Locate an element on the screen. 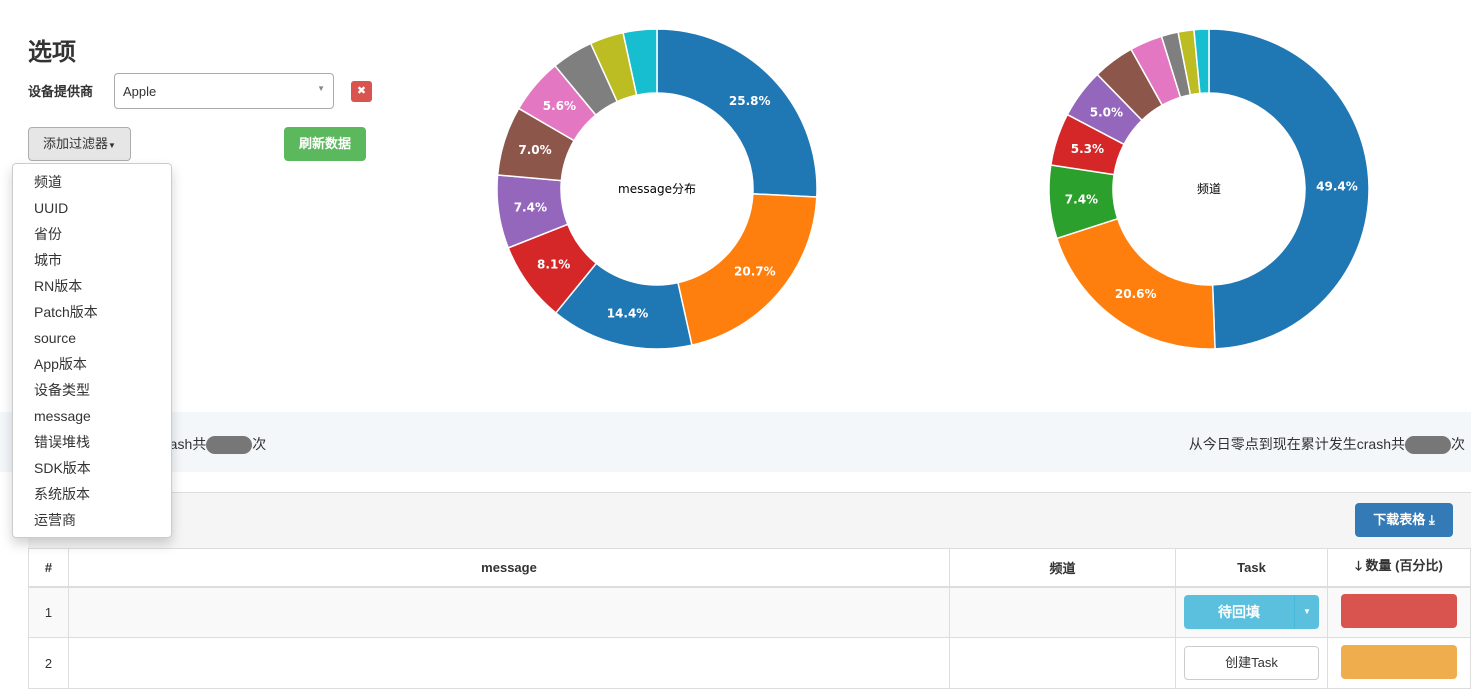 The image size is (1471, 690). filter-menu-item: UUID is located at coordinates (92, 208).